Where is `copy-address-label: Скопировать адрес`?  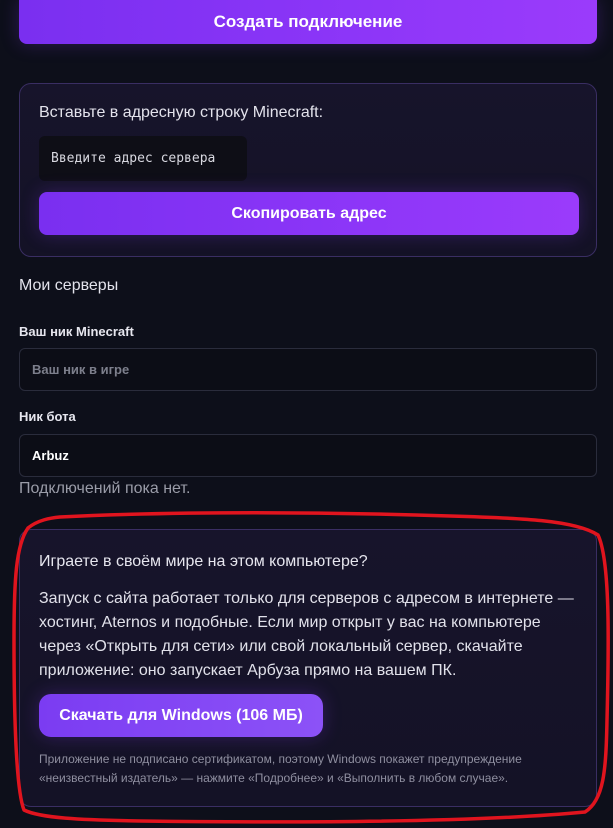 copy-address-label: Скопировать адрес is located at coordinates (309, 213).